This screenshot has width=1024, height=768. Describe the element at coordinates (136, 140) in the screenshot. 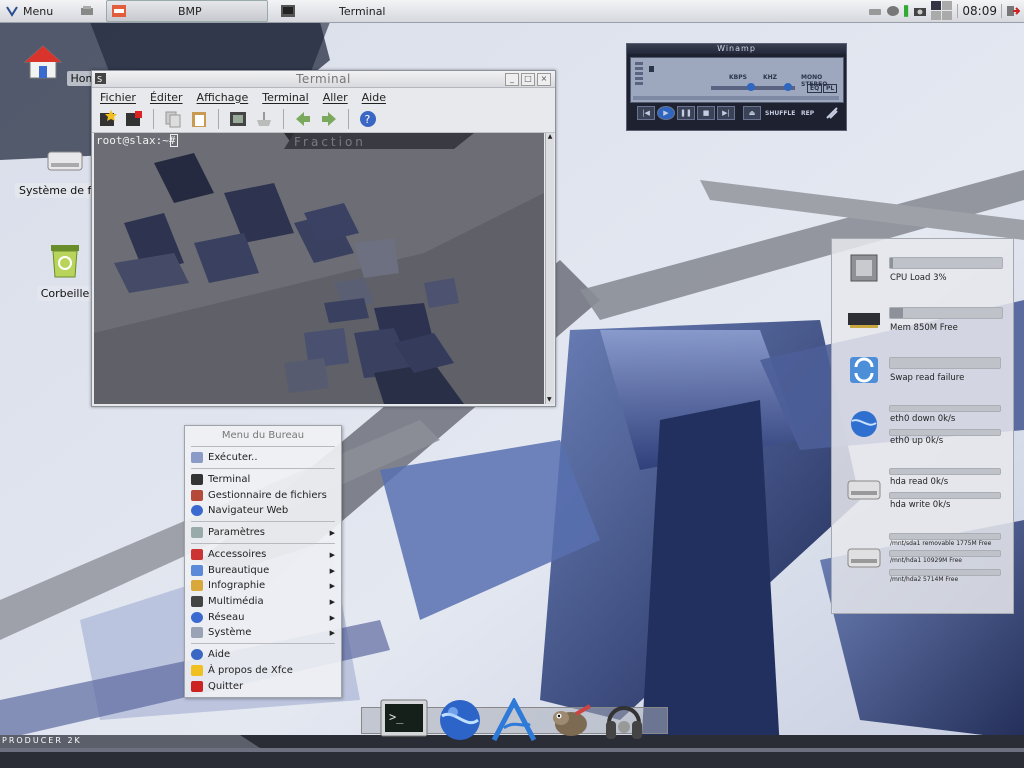

I see `terminal-prompt: root@slax:~#` at that location.